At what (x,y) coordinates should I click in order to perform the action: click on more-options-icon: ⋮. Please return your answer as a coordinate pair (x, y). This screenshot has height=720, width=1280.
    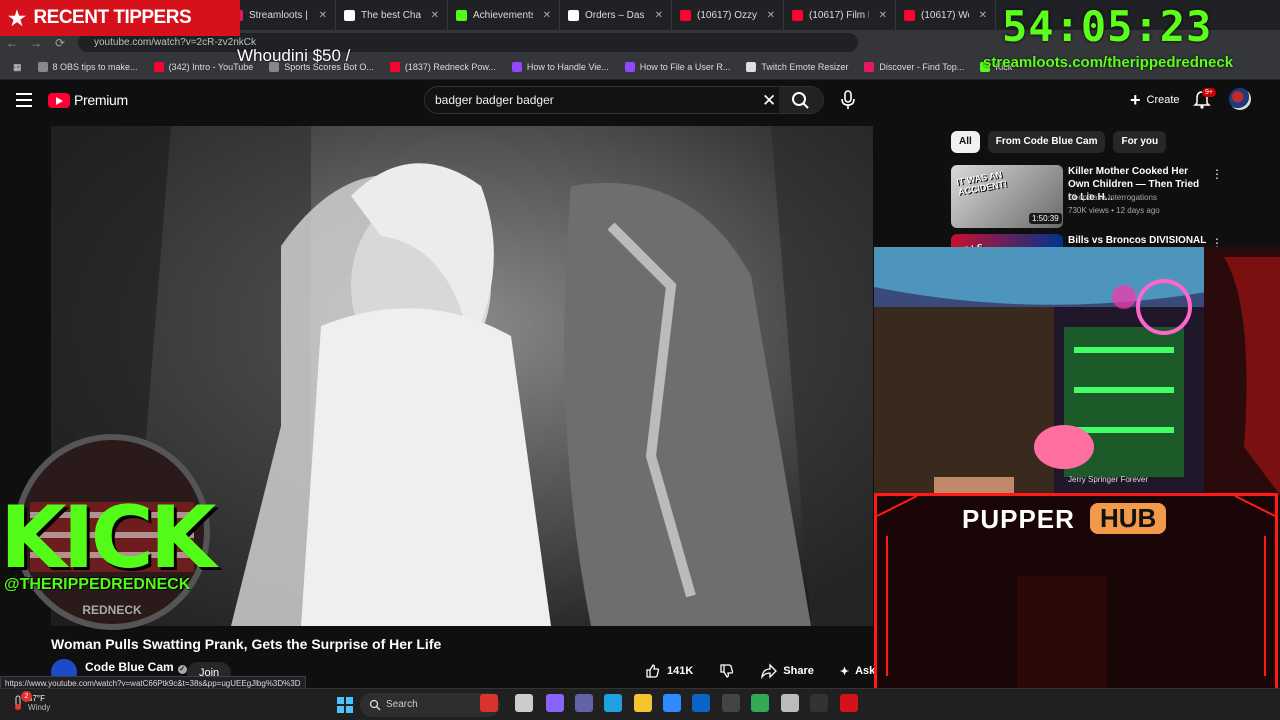
    Looking at the image, I should click on (1217, 174).